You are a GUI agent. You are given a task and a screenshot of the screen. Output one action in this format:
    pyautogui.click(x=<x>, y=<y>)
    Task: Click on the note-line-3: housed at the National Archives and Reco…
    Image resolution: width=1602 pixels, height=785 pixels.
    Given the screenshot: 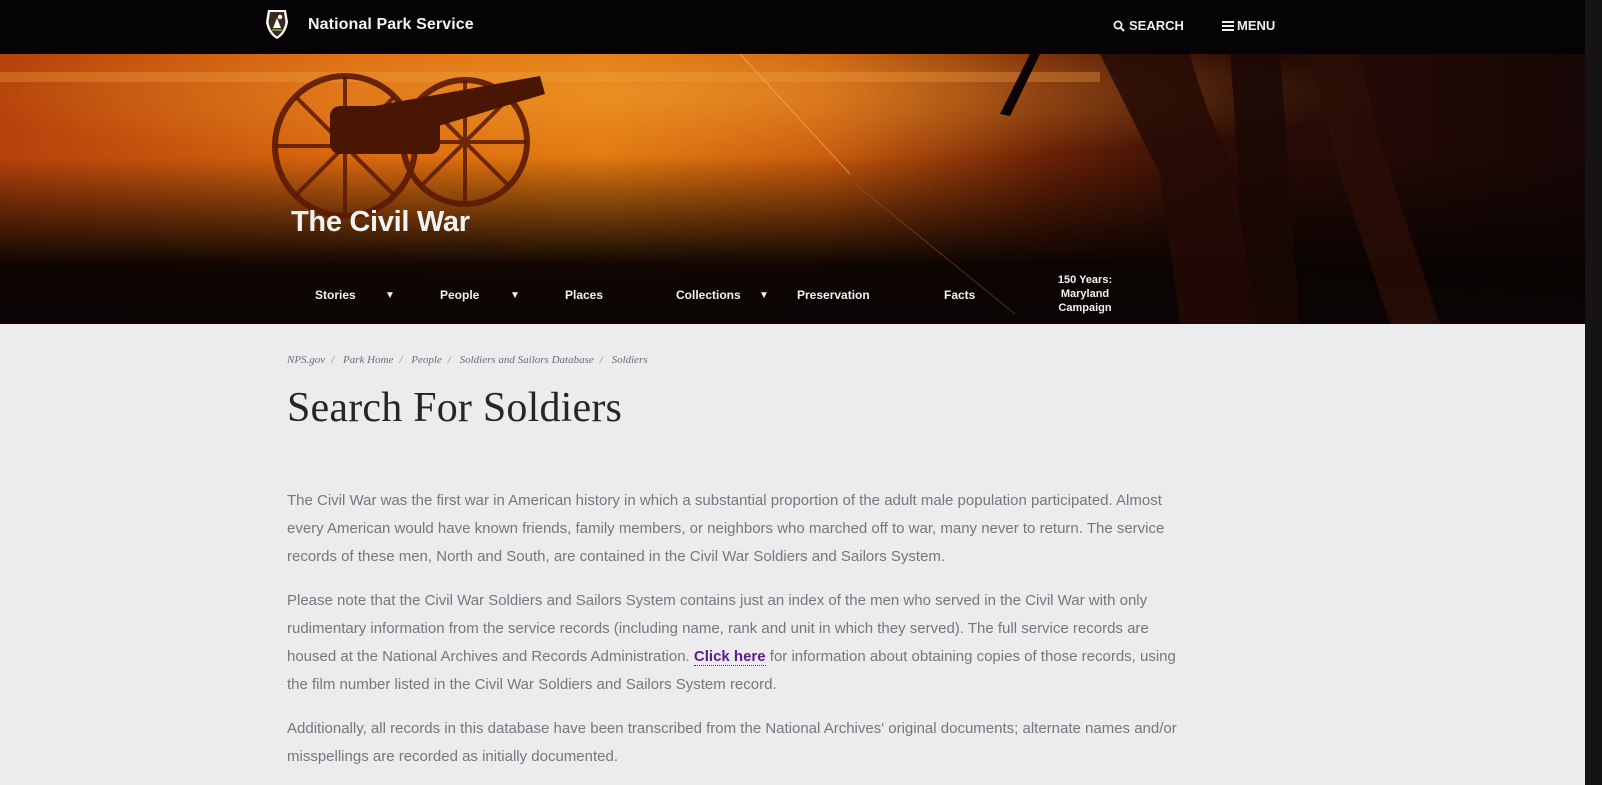 What is the action you would take?
    pyautogui.click(x=782, y=657)
    